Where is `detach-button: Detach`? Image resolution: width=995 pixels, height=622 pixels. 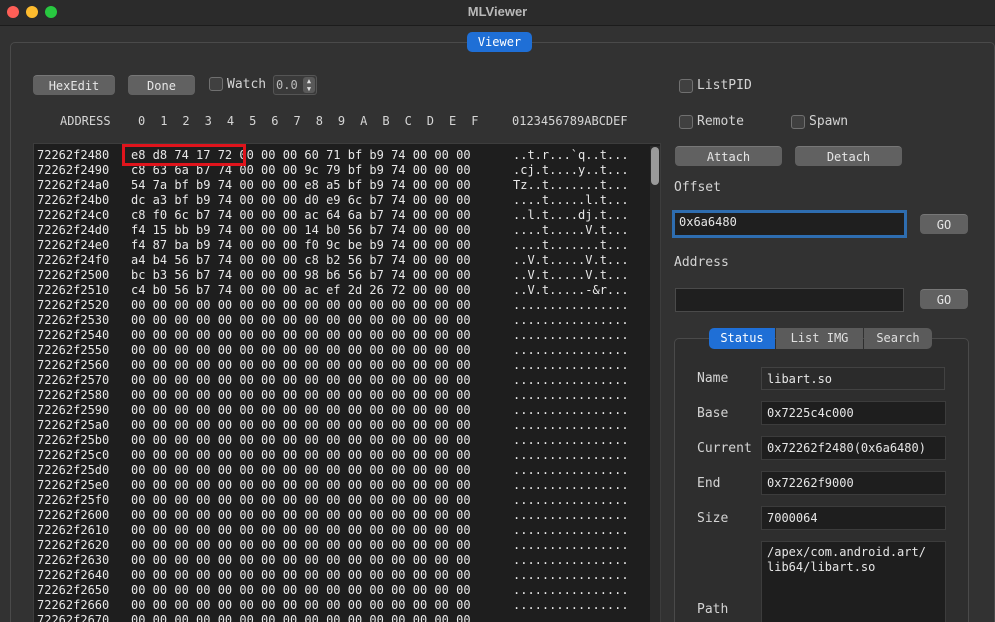 detach-button: Detach is located at coordinates (848, 156).